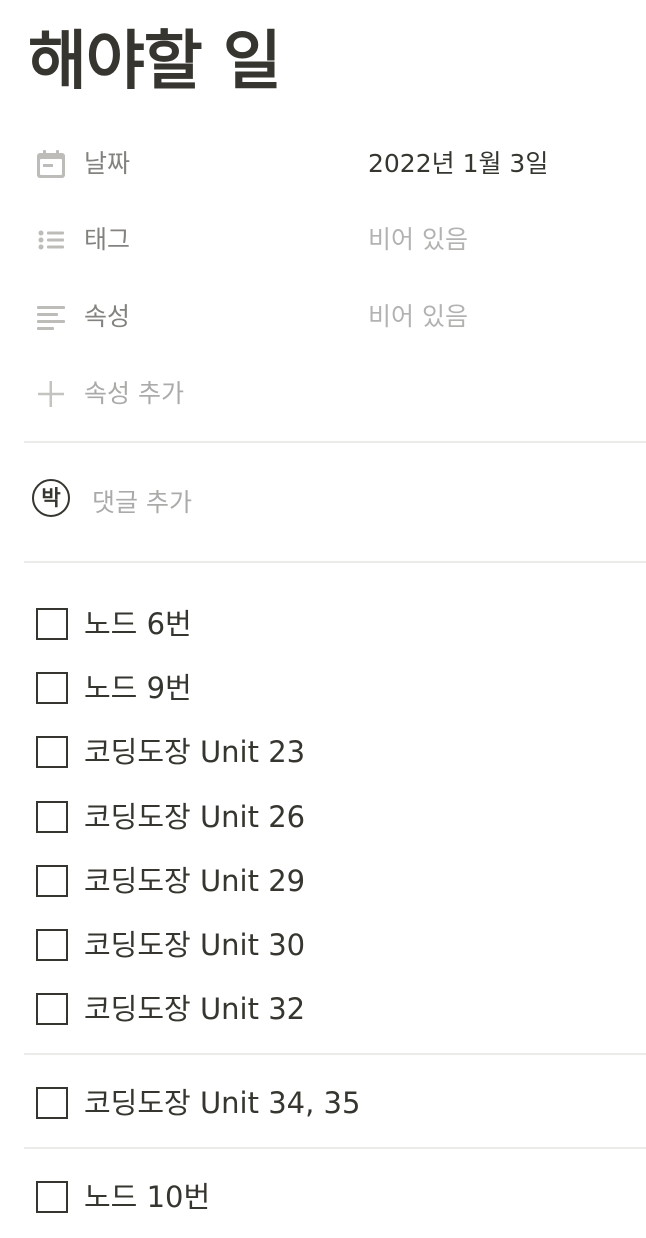 Image resolution: width=646 pixels, height=1238 pixels. I want to click on comment-input: 댓글 추가, so click(142, 503).